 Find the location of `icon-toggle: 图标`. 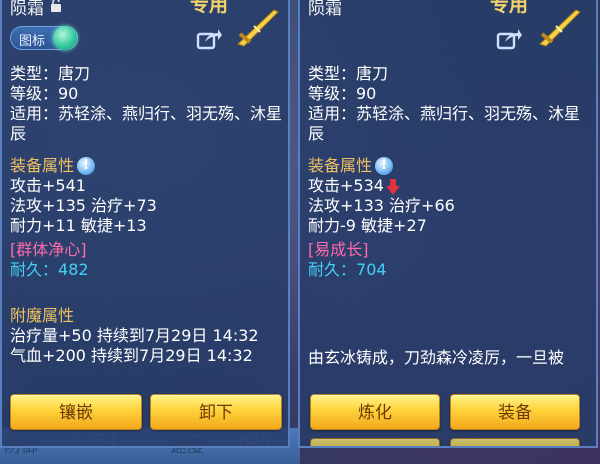

icon-toggle: 图标 is located at coordinates (44, 38).